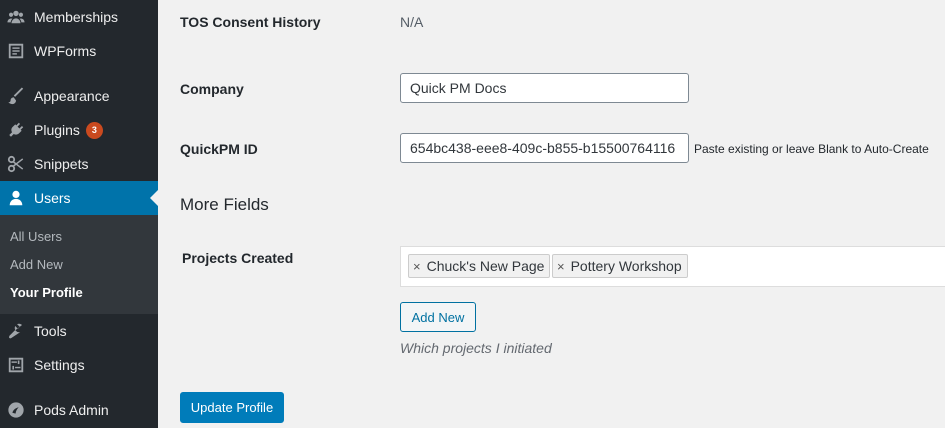  I want to click on menu-snippets: Snippets, so click(79, 164).